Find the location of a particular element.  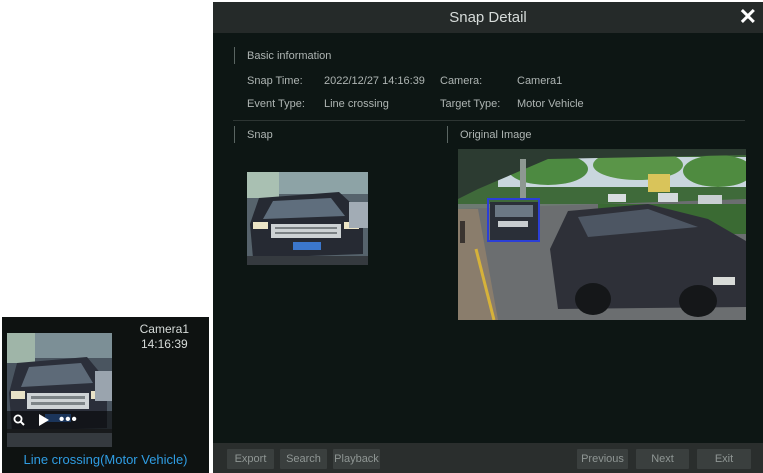

next-button: Next is located at coordinates (662, 459).